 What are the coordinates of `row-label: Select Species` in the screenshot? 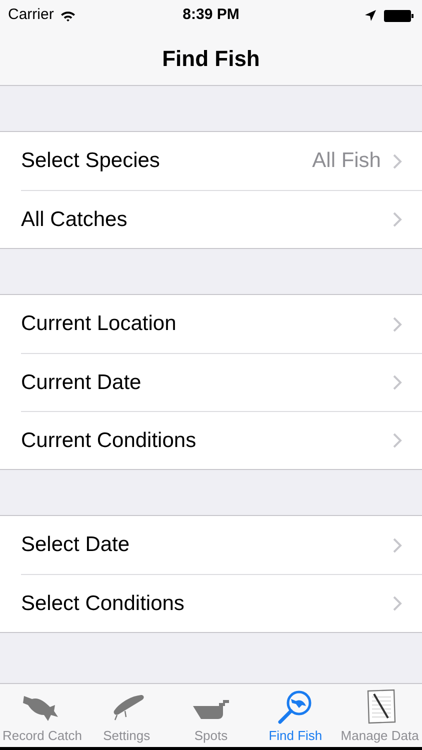 It's located at (90, 161).